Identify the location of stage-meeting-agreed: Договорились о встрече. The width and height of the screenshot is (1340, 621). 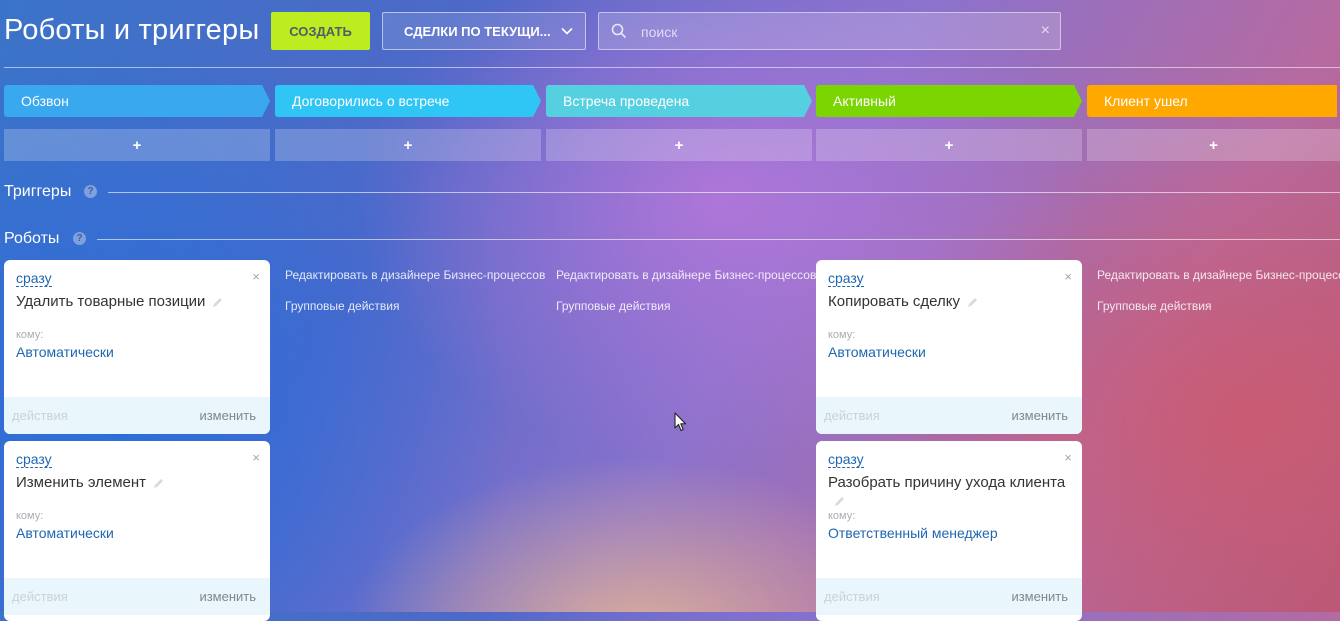
(408, 101).